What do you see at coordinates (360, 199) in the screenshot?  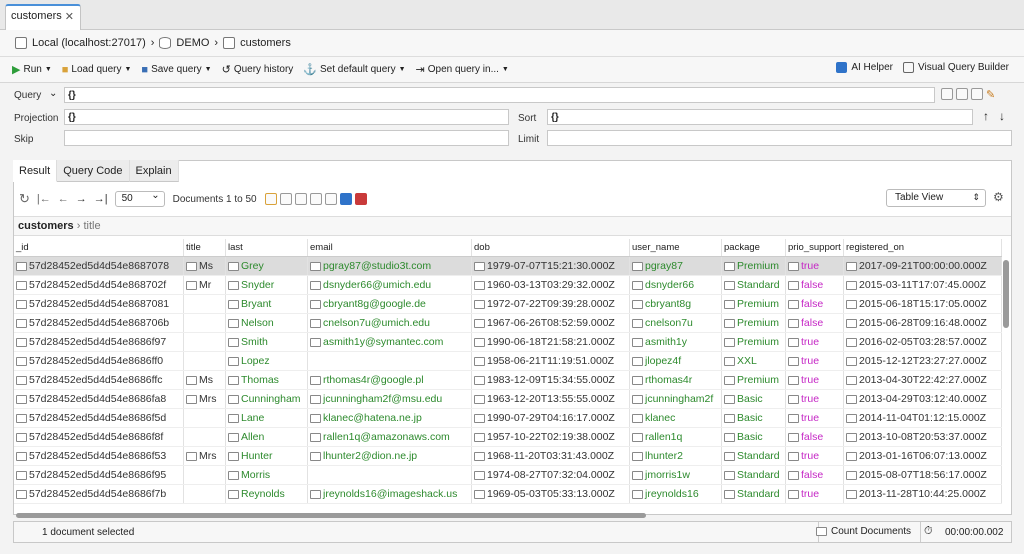 I see `delete-icon` at bounding box center [360, 199].